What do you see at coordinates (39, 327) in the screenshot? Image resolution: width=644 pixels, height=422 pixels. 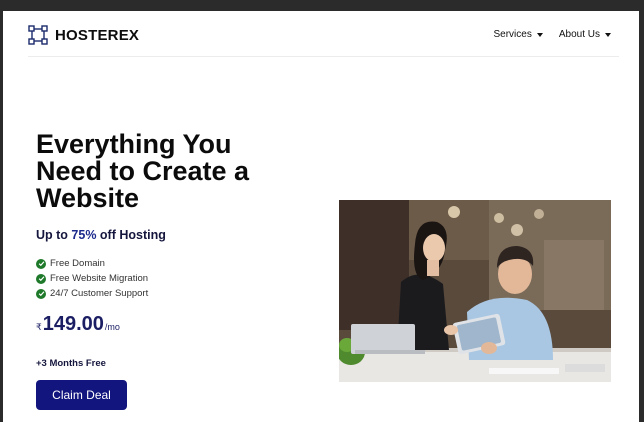 I see `price-currency: ₹` at bounding box center [39, 327].